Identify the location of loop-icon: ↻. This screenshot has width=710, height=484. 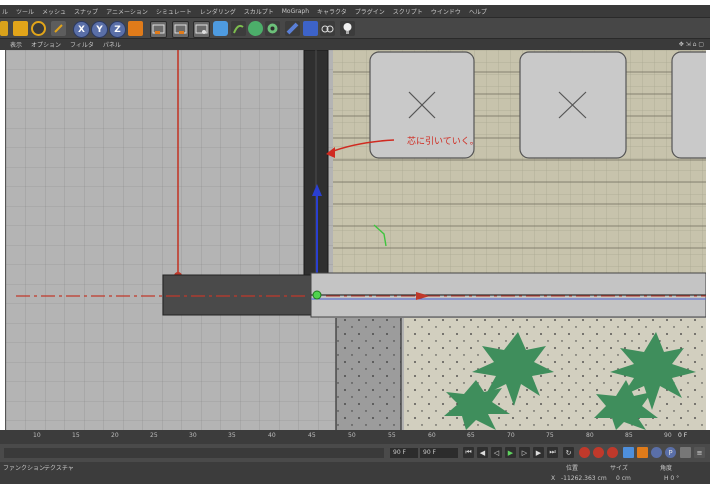
(568, 452).